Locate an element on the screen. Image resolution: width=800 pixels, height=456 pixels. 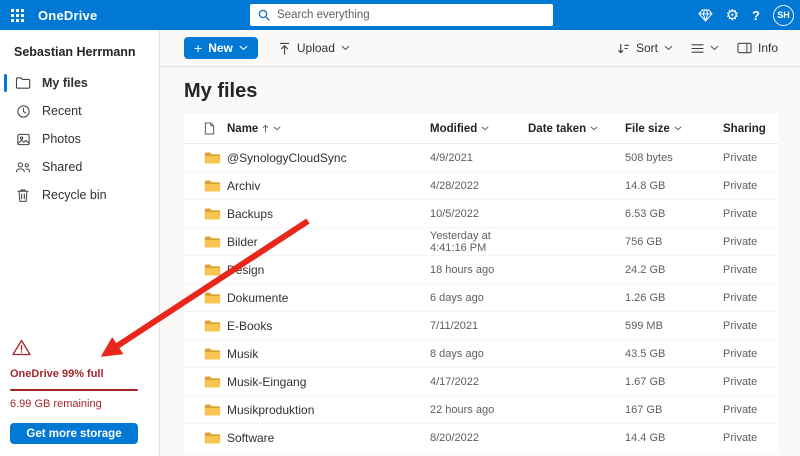
column-header-file-size: File size is located at coordinates (674, 129).